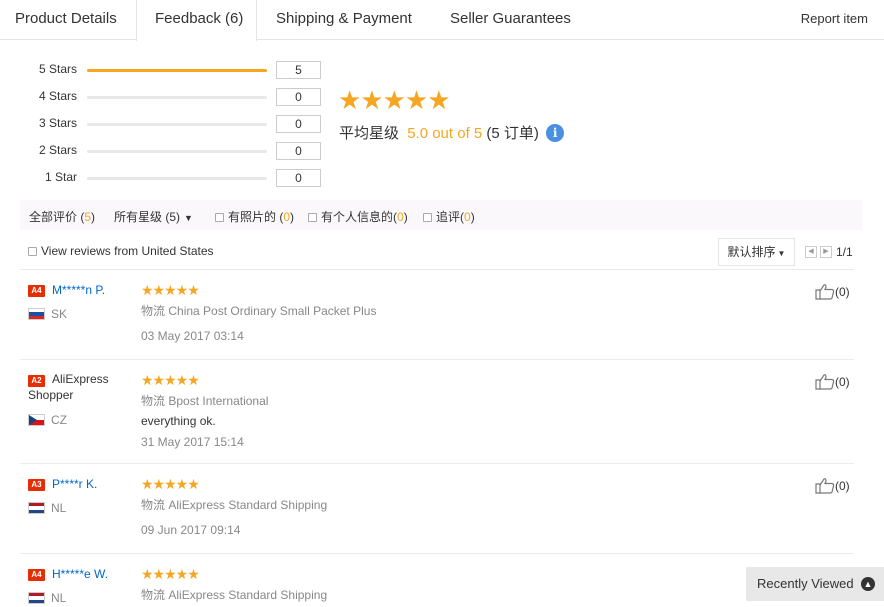 The height and width of the screenshot is (607, 884). I want to click on histogram-label: 2 Stars, so click(58, 150).